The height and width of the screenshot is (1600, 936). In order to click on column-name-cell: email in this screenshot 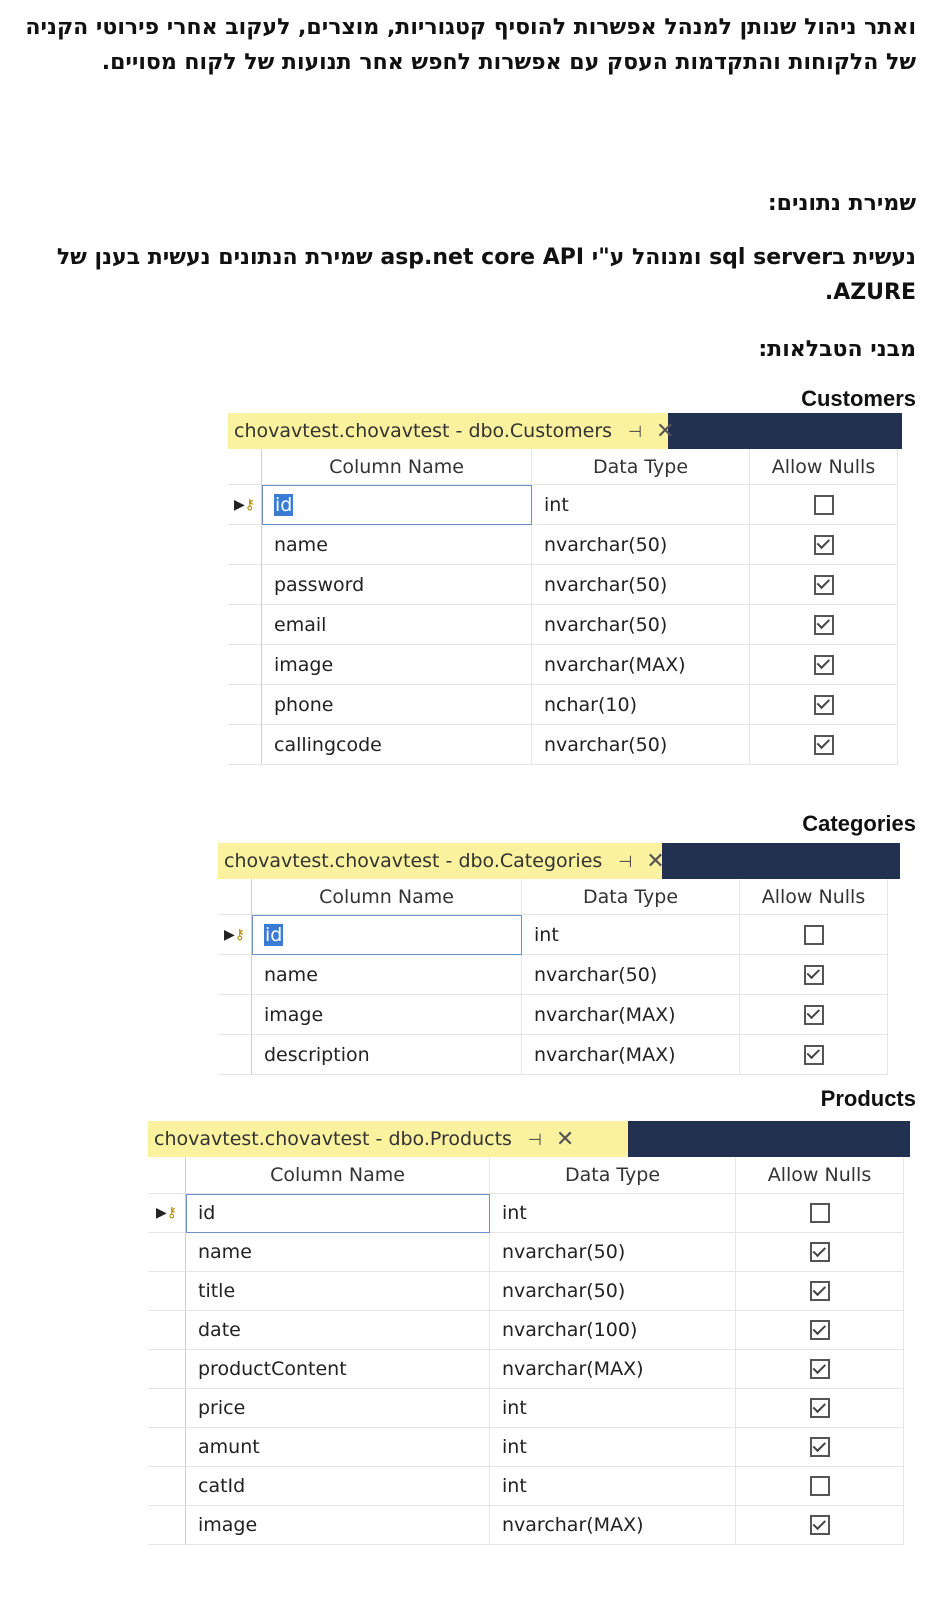, I will do `click(397, 625)`.